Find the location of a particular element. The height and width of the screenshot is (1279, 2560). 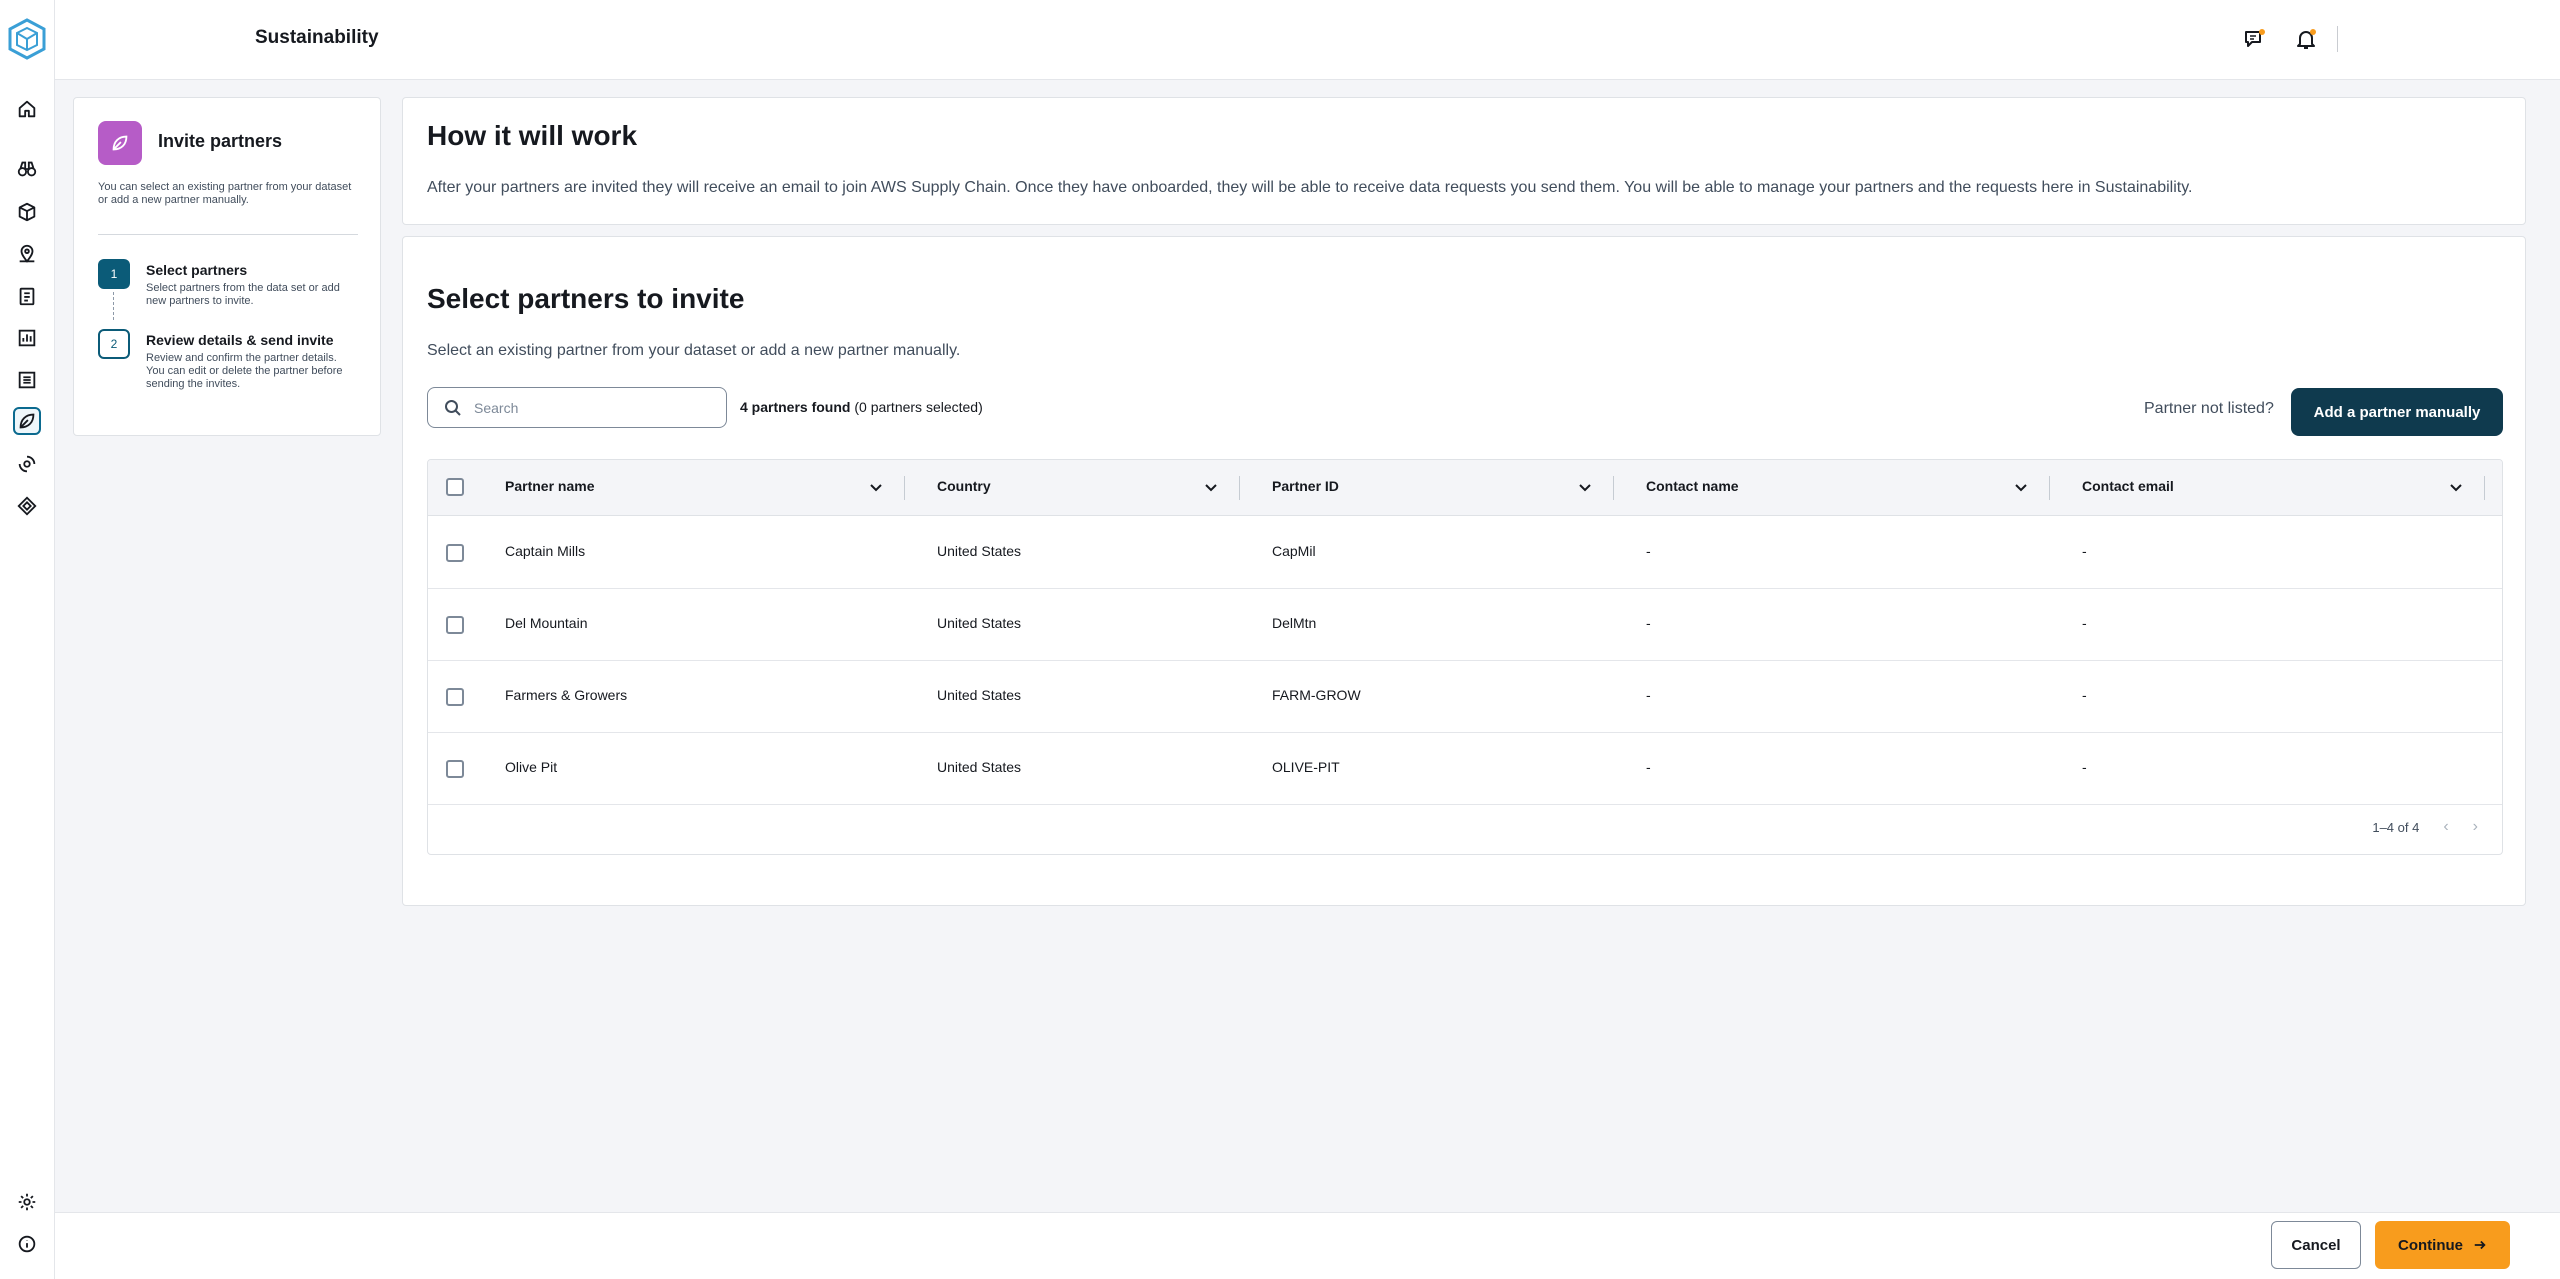

select-all-checkbox is located at coordinates (455, 487).